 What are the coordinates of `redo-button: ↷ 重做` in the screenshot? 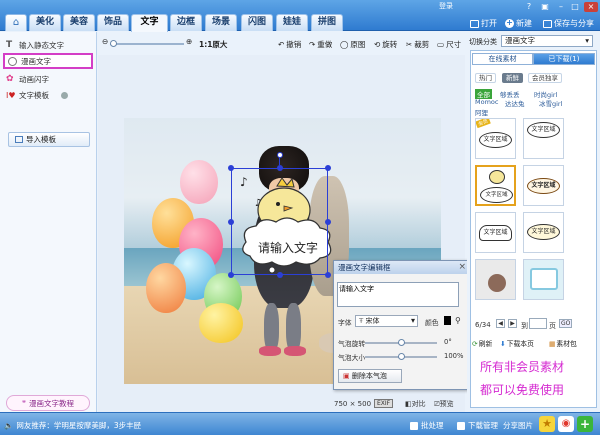 It's located at (320, 44).